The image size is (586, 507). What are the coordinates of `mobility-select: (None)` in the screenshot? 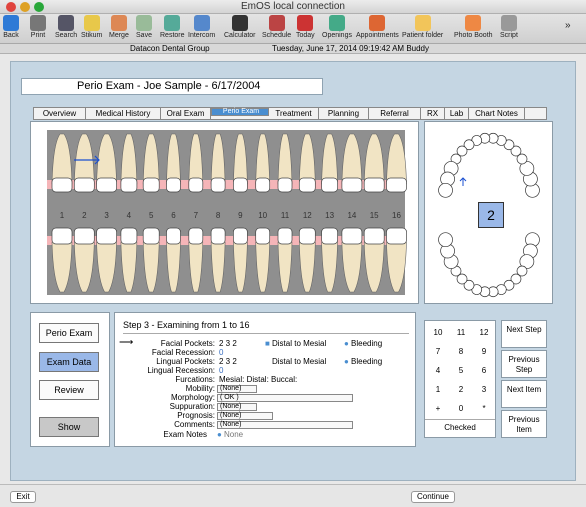 It's located at (237, 389).